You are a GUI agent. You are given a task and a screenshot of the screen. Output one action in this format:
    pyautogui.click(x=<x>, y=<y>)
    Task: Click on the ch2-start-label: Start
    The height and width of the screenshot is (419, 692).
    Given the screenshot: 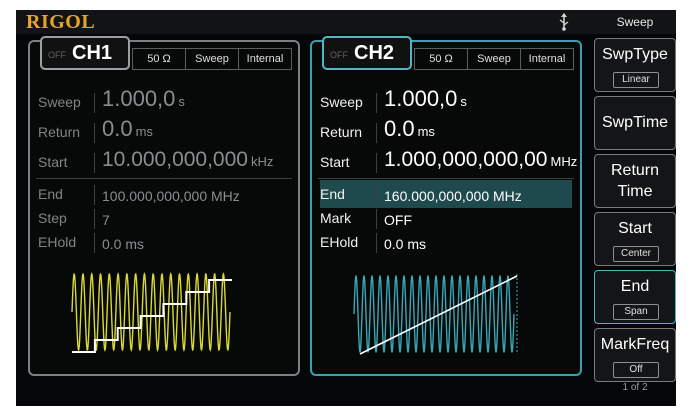 What is the action you would take?
    pyautogui.click(x=335, y=162)
    